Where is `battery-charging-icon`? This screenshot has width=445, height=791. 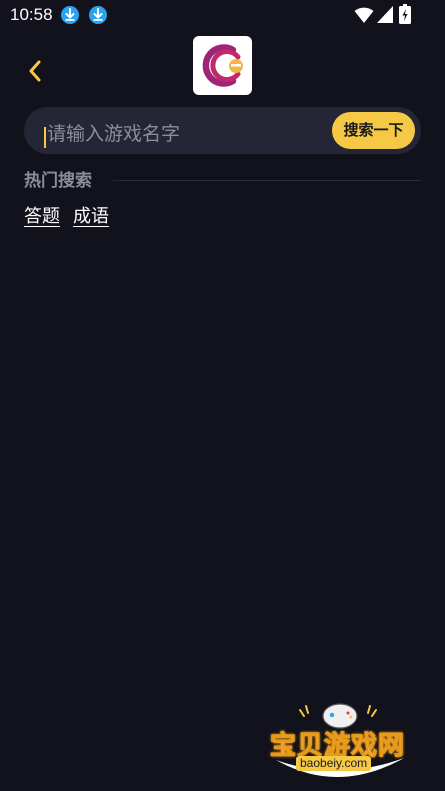
battery-charging-icon is located at coordinates (405, 14).